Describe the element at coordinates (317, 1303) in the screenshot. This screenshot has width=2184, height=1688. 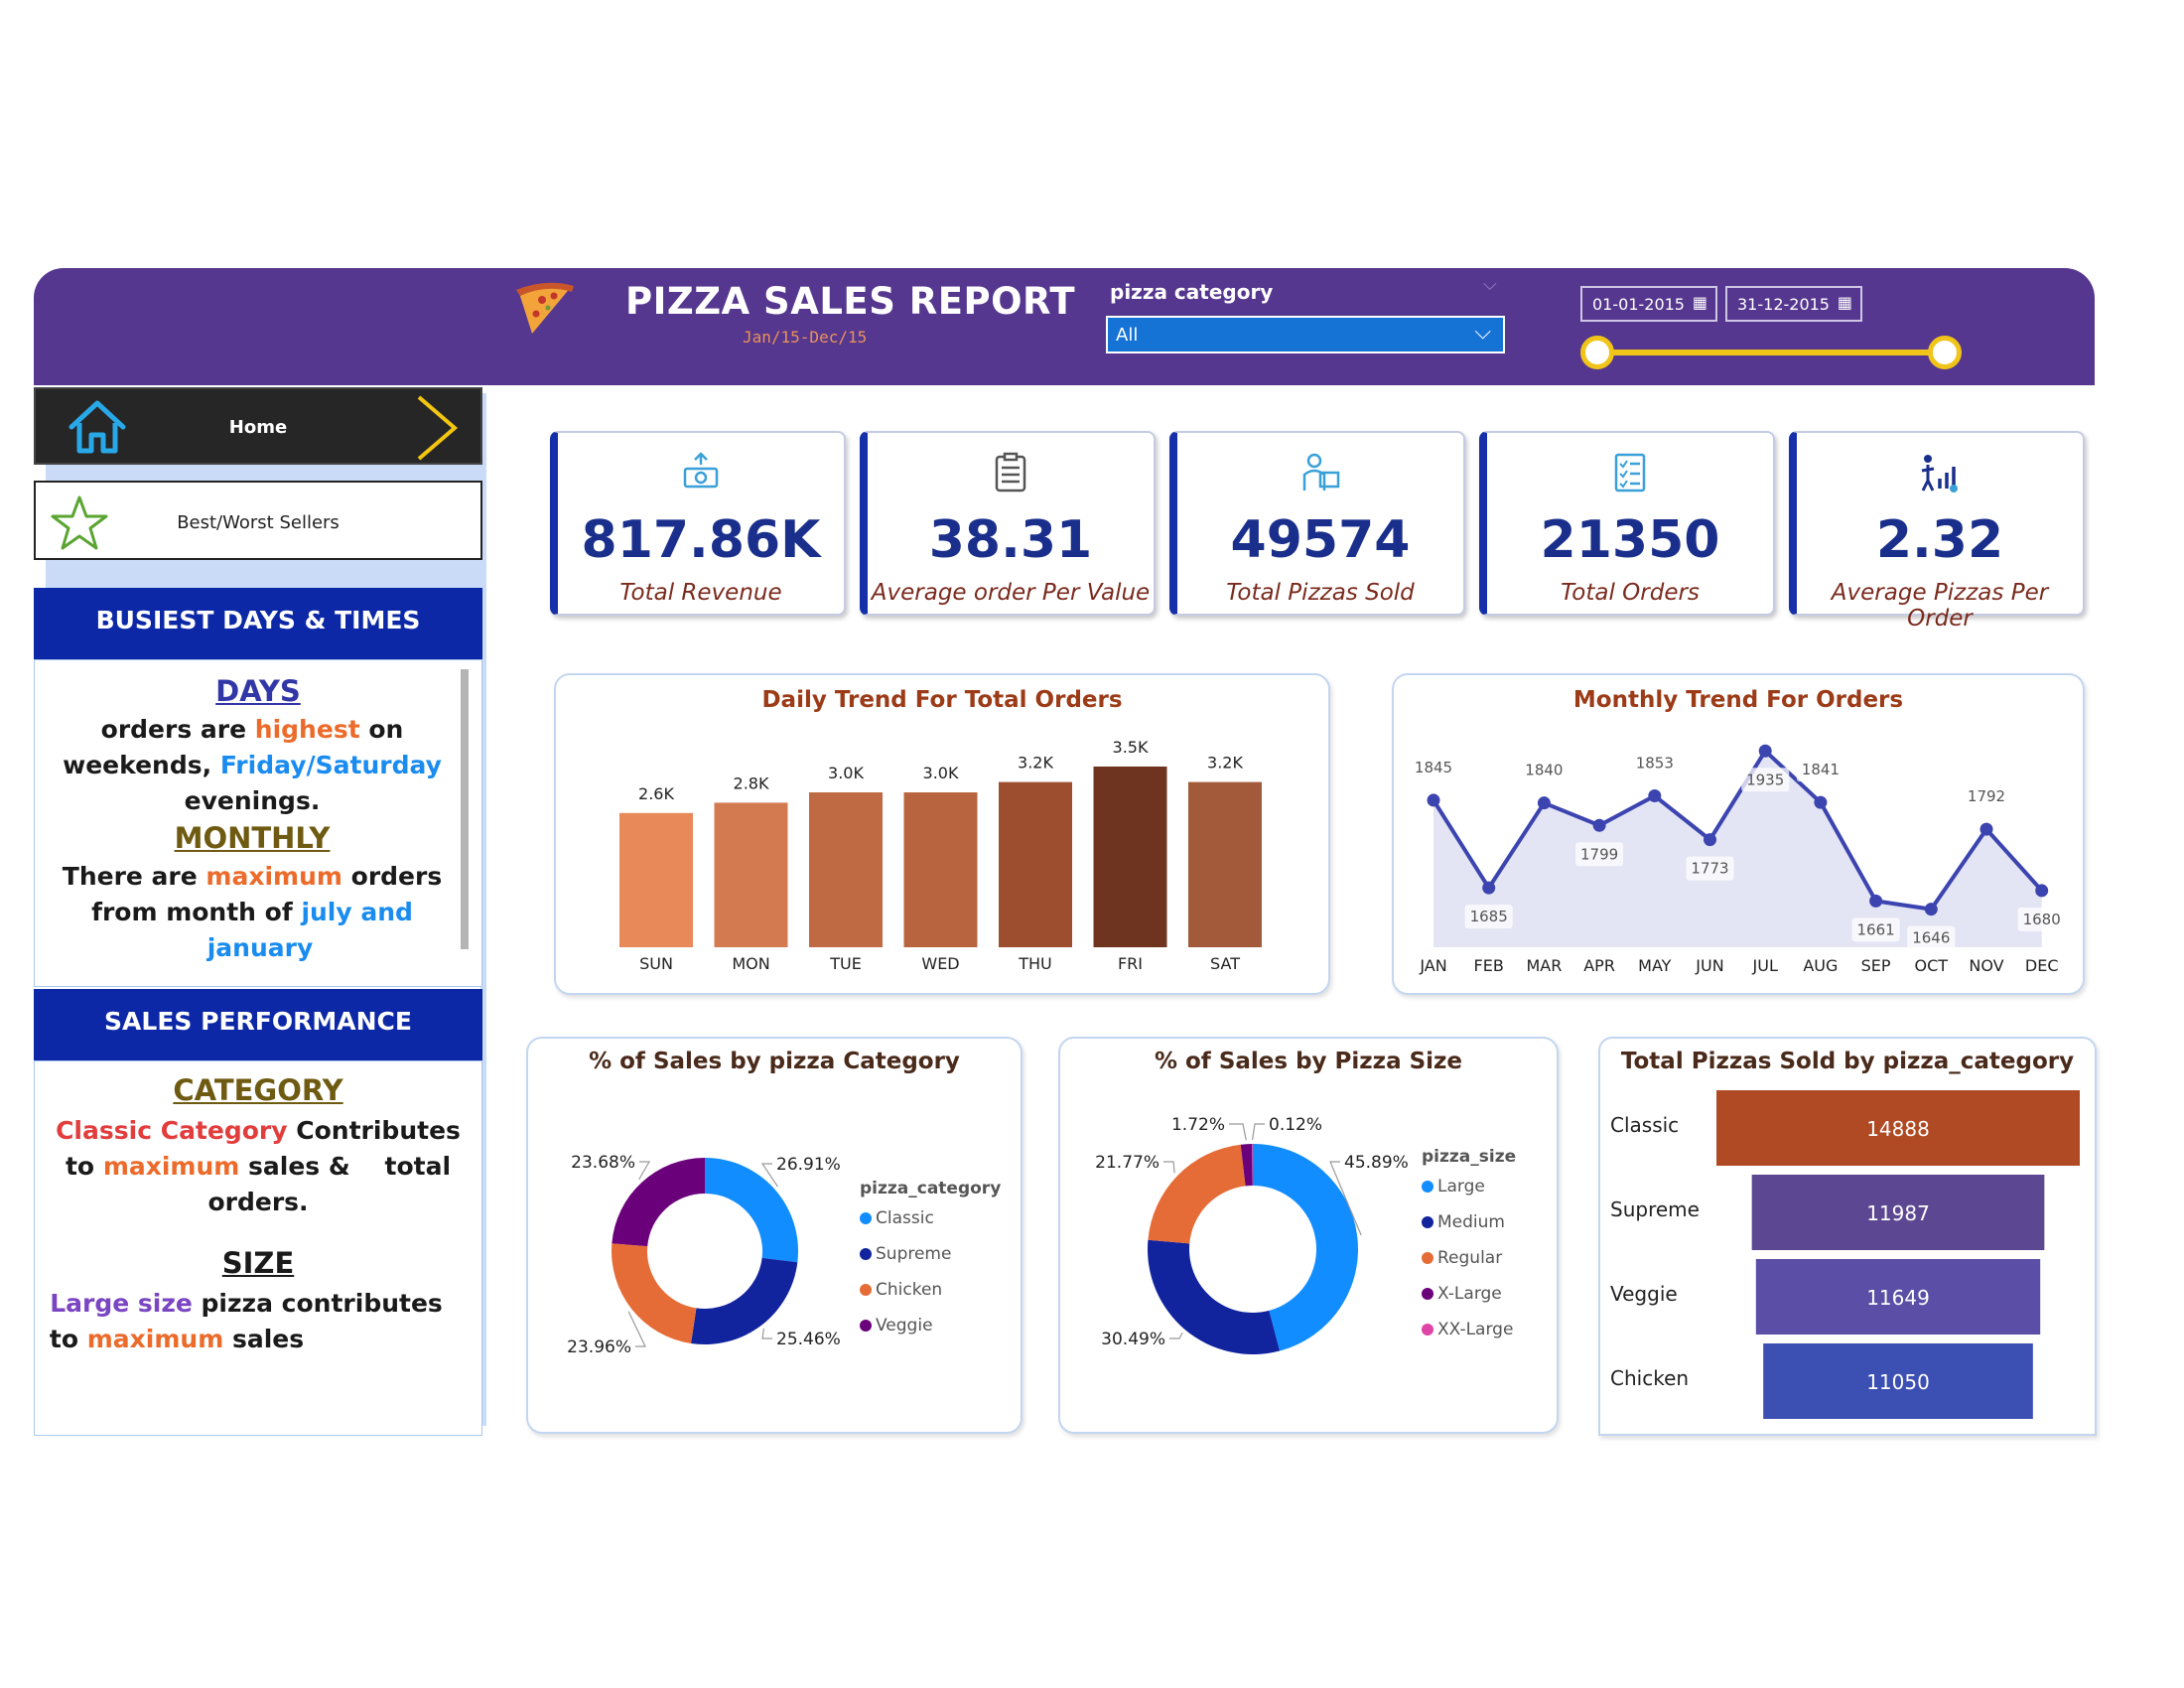
I see `size-text: pizza contributes` at that location.